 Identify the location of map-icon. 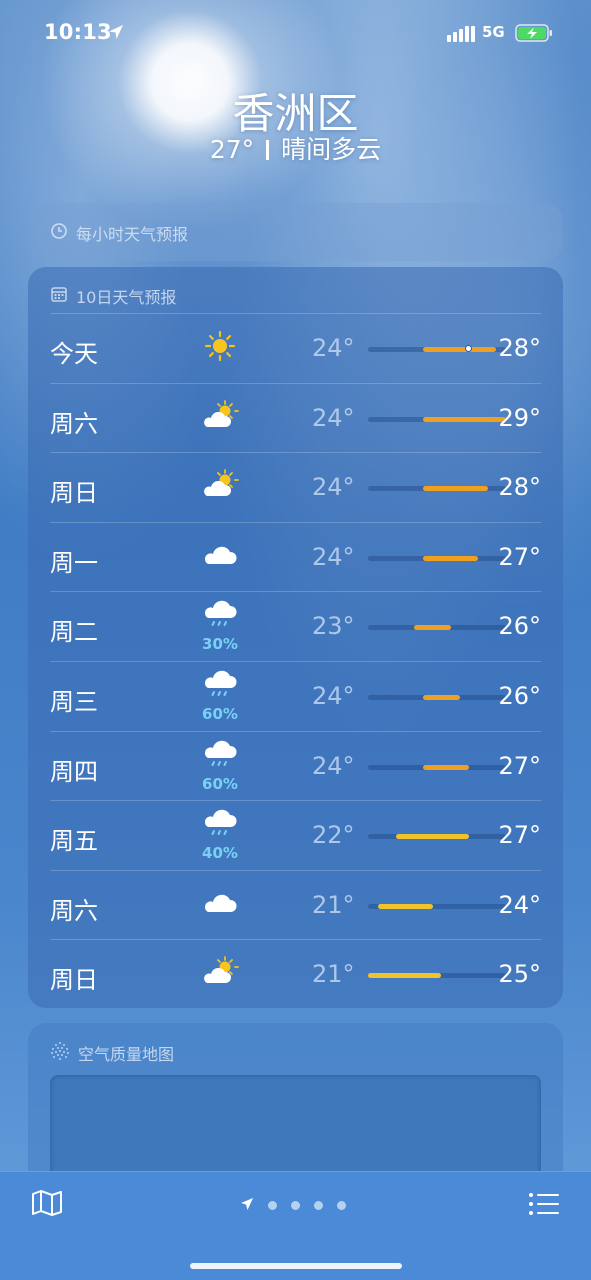
(47, 1205).